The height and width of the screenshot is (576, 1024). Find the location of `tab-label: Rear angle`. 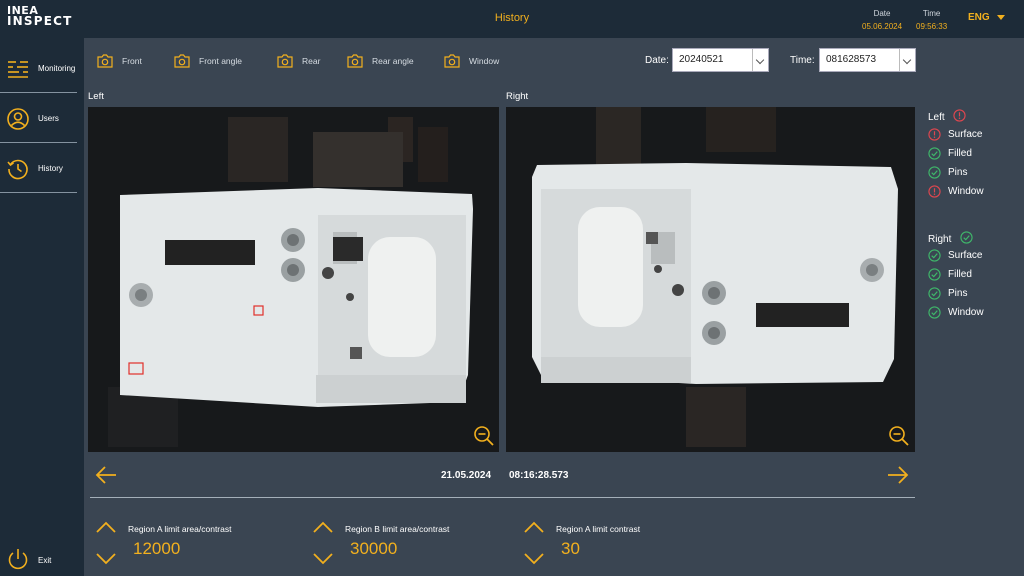

tab-label: Rear angle is located at coordinates (393, 61).